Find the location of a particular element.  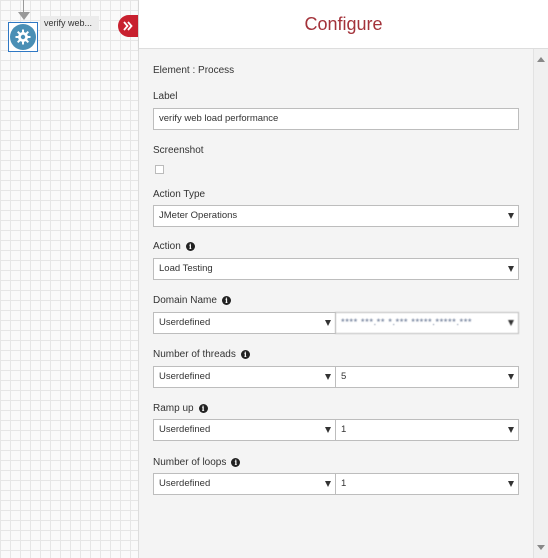

domain-name-caption-text: Domain Name is located at coordinates (185, 300).